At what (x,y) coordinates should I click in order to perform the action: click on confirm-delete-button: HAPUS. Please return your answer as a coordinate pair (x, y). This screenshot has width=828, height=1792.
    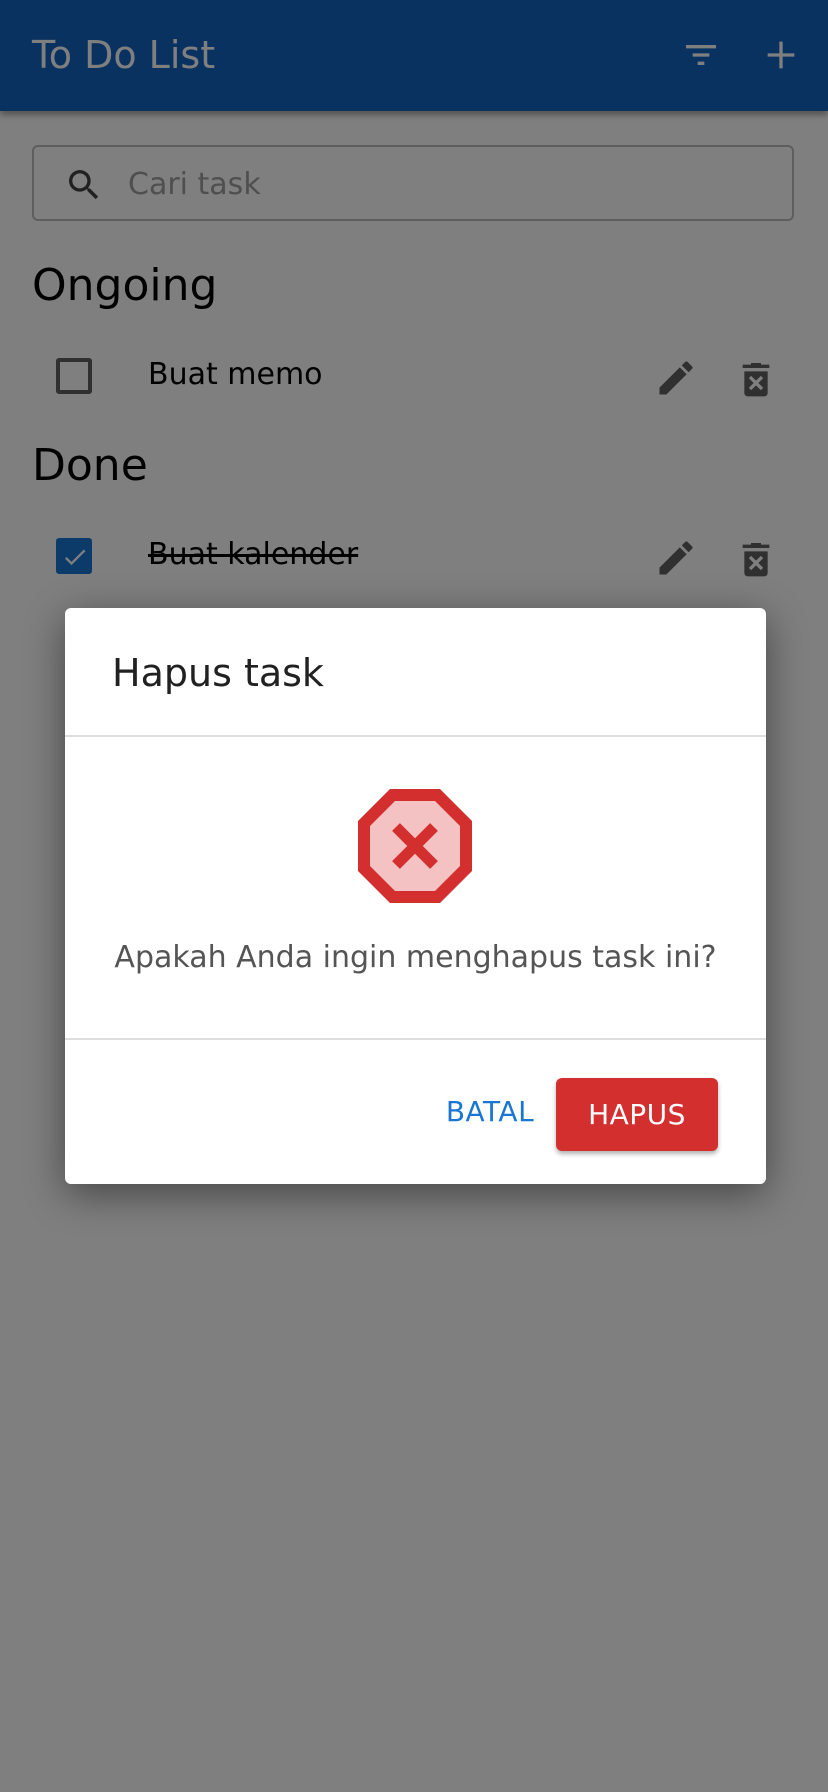
    Looking at the image, I should click on (637, 1114).